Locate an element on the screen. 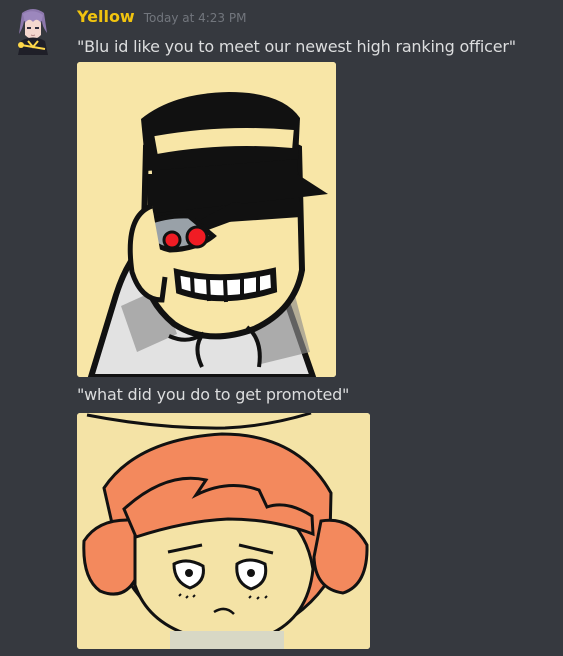  message-text: "what did you do to get promoted" is located at coordinates (213, 394).